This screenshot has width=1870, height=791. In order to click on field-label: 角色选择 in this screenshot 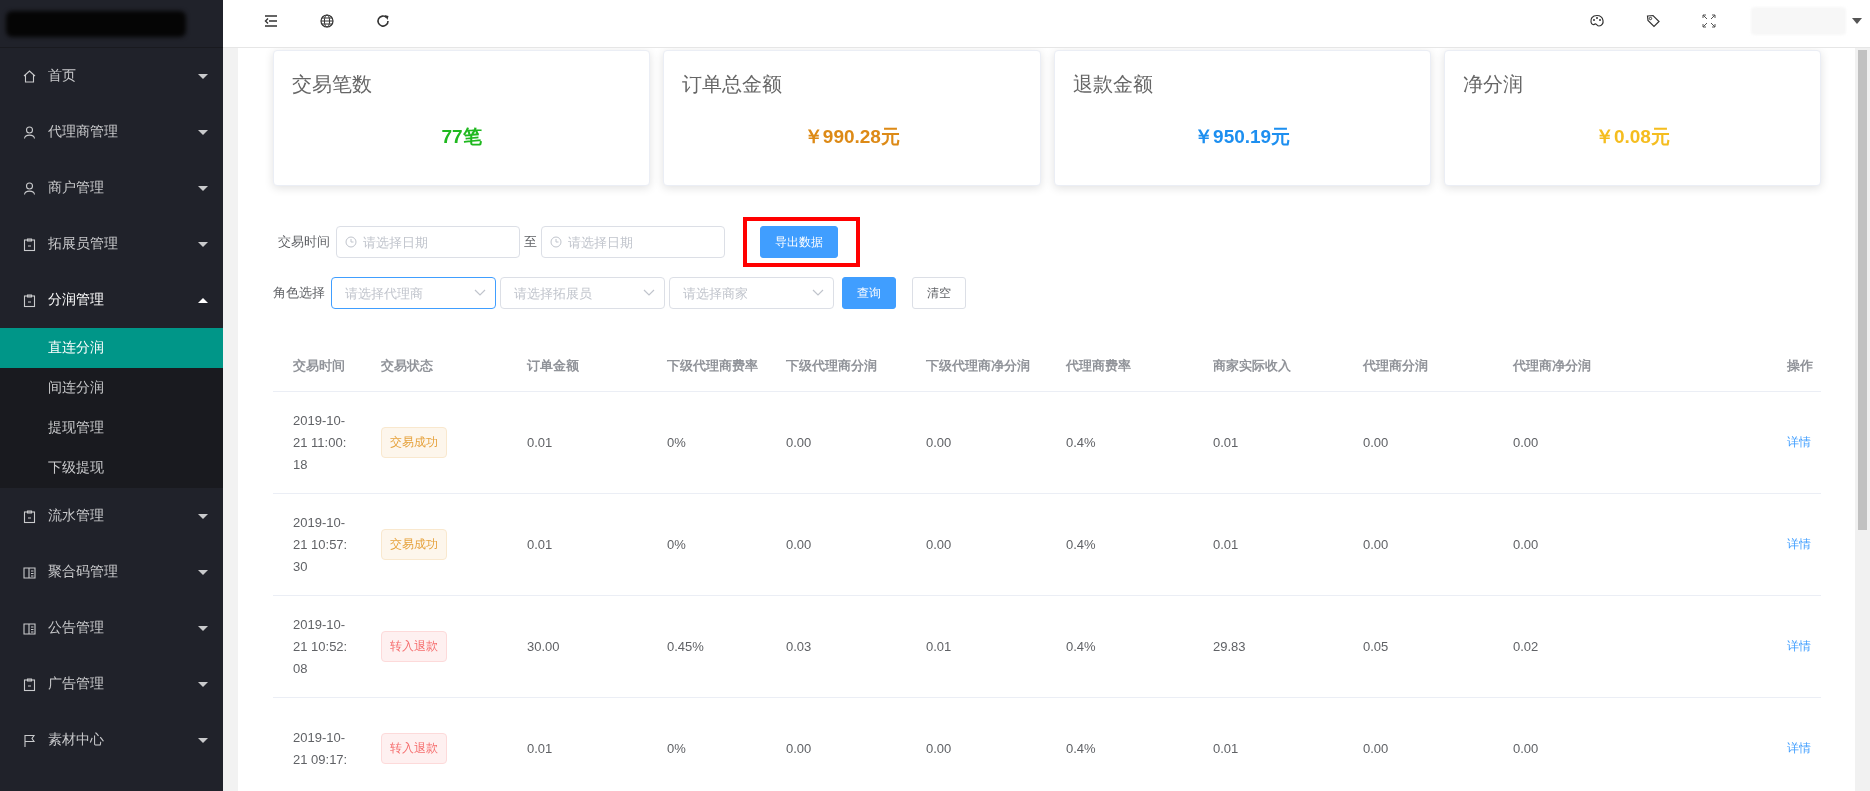, I will do `click(299, 293)`.